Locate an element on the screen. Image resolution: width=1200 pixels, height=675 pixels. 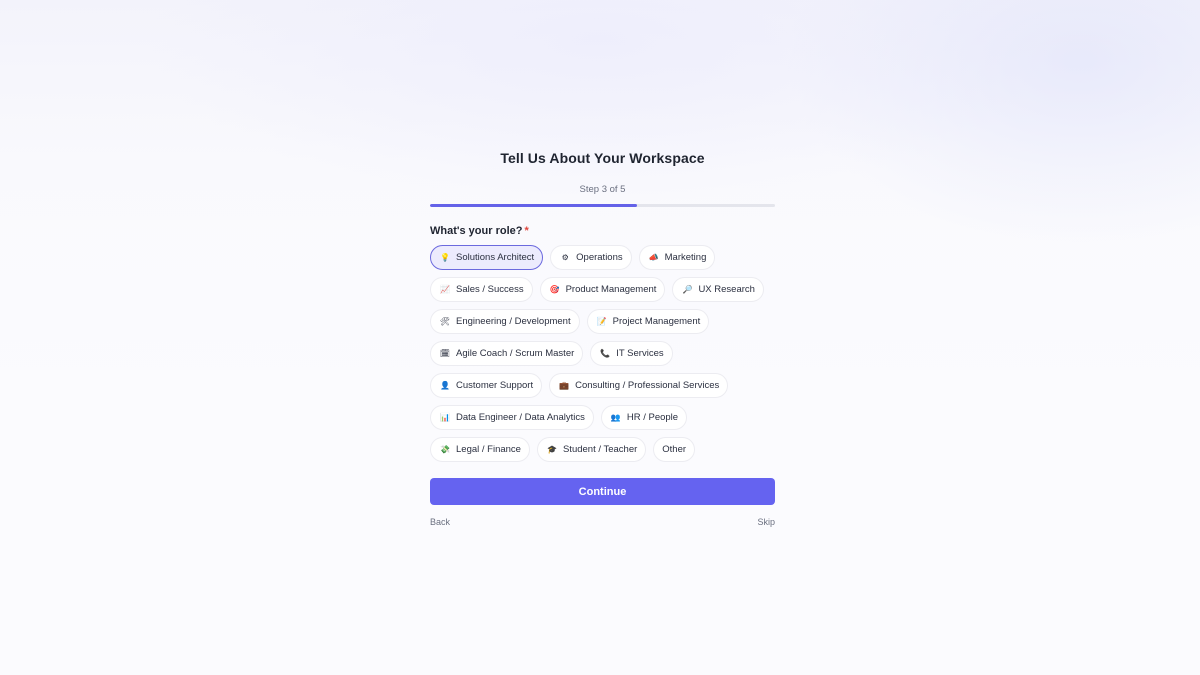
back-link: Back is located at coordinates (440, 522).